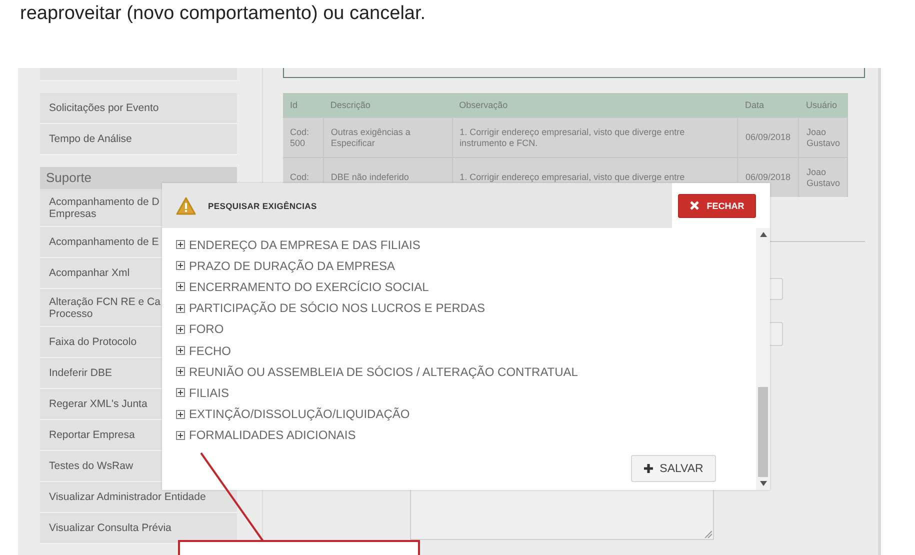  I want to click on column-header: Usuário, so click(823, 105).